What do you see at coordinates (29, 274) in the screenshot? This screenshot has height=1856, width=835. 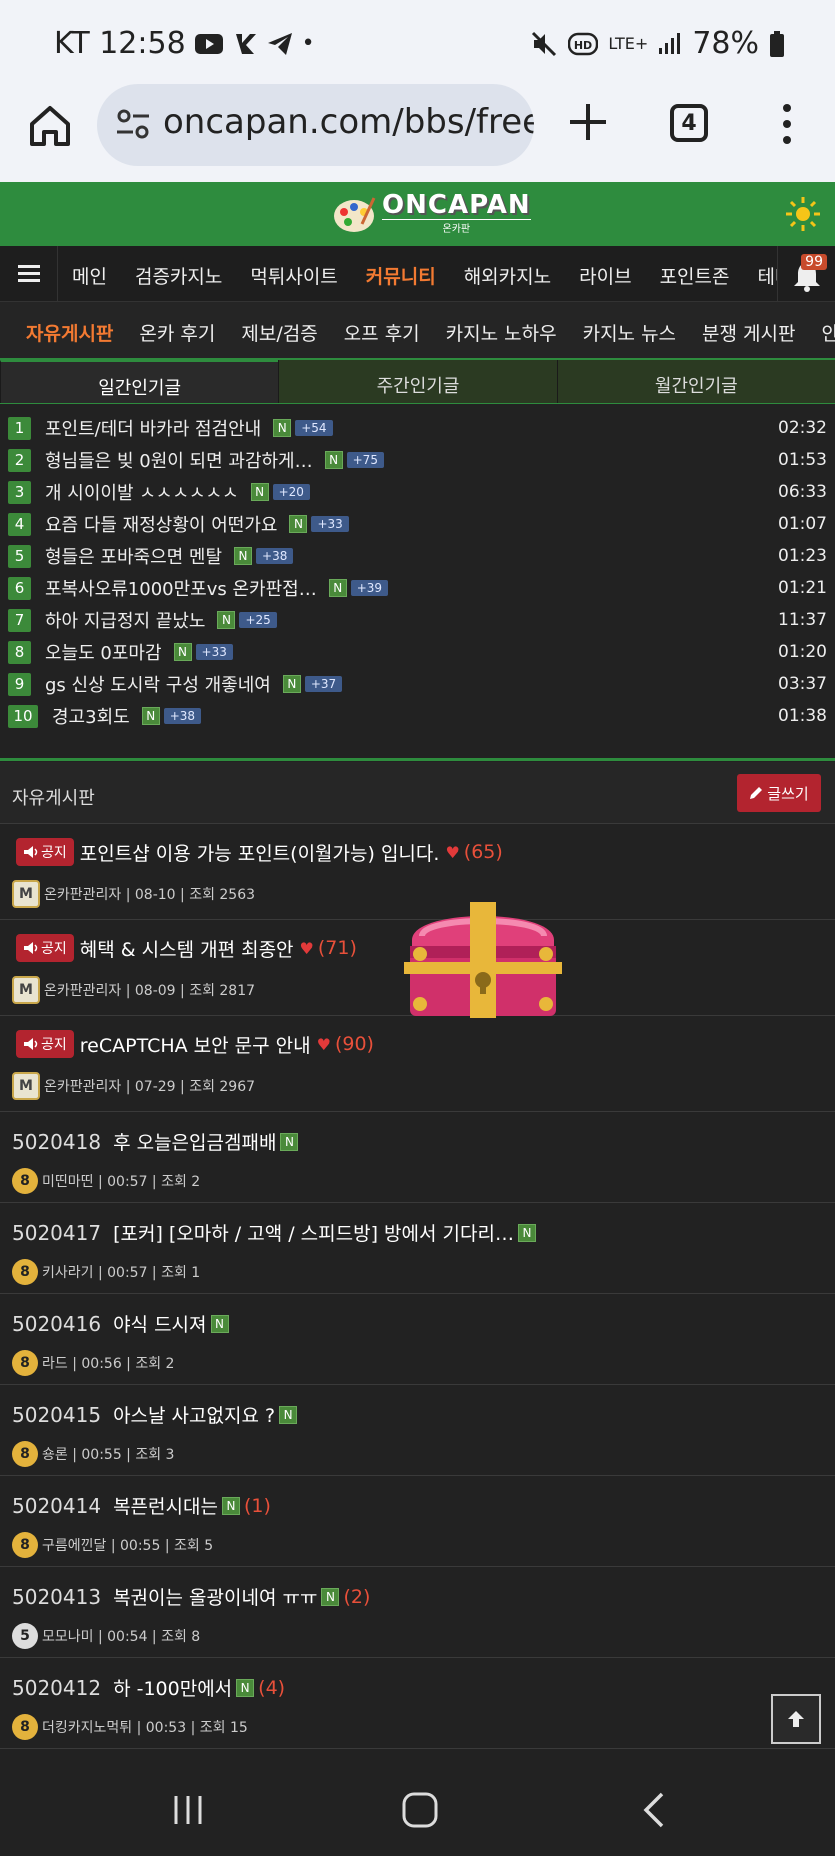 I see `hamburger-menu-button` at bounding box center [29, 274].